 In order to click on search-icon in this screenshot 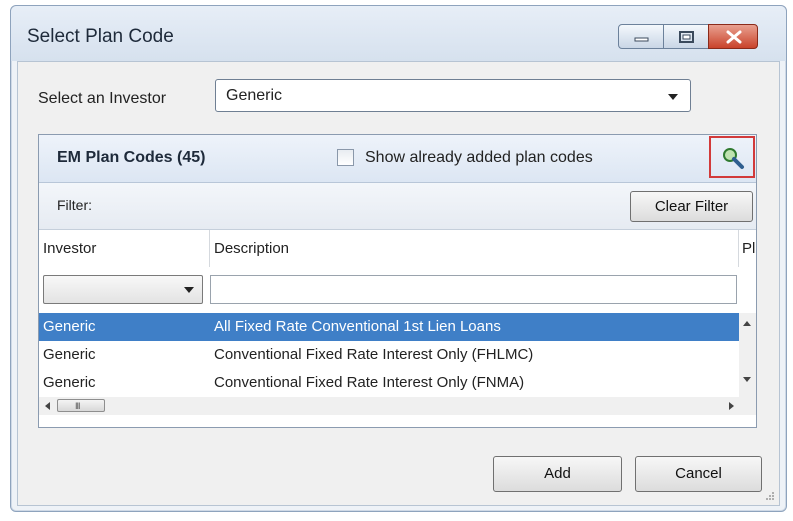, I will do `click(733, 158)`.